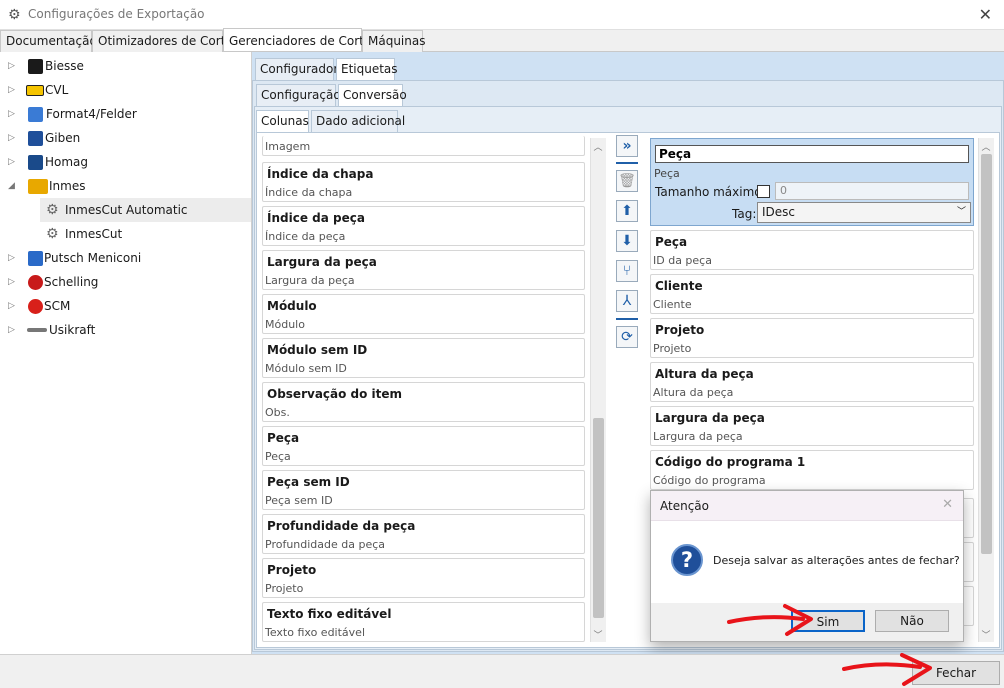  Describe the element at coordinates (282, 121) in the screenshot. I see `tab-colunas: Colunas` at that location.